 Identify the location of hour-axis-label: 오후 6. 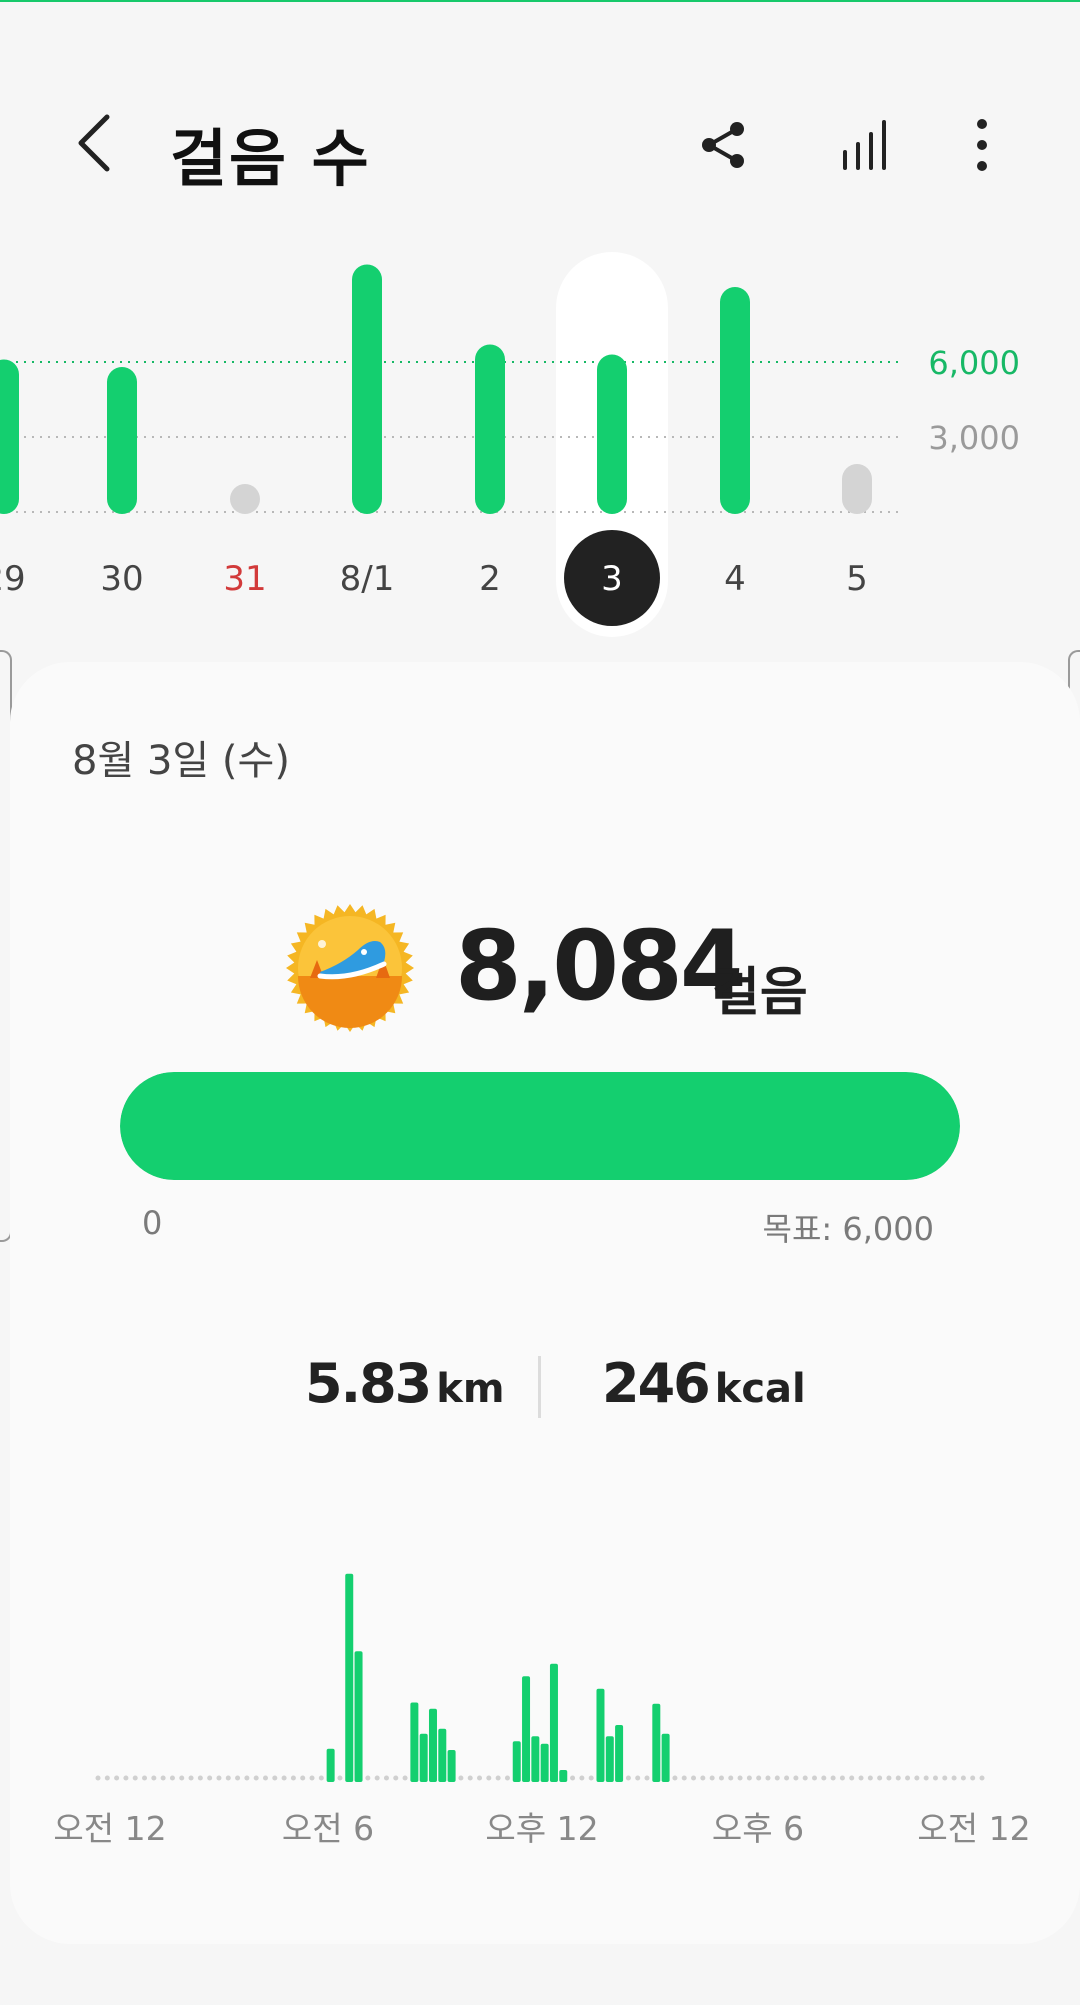
(758, 1828).